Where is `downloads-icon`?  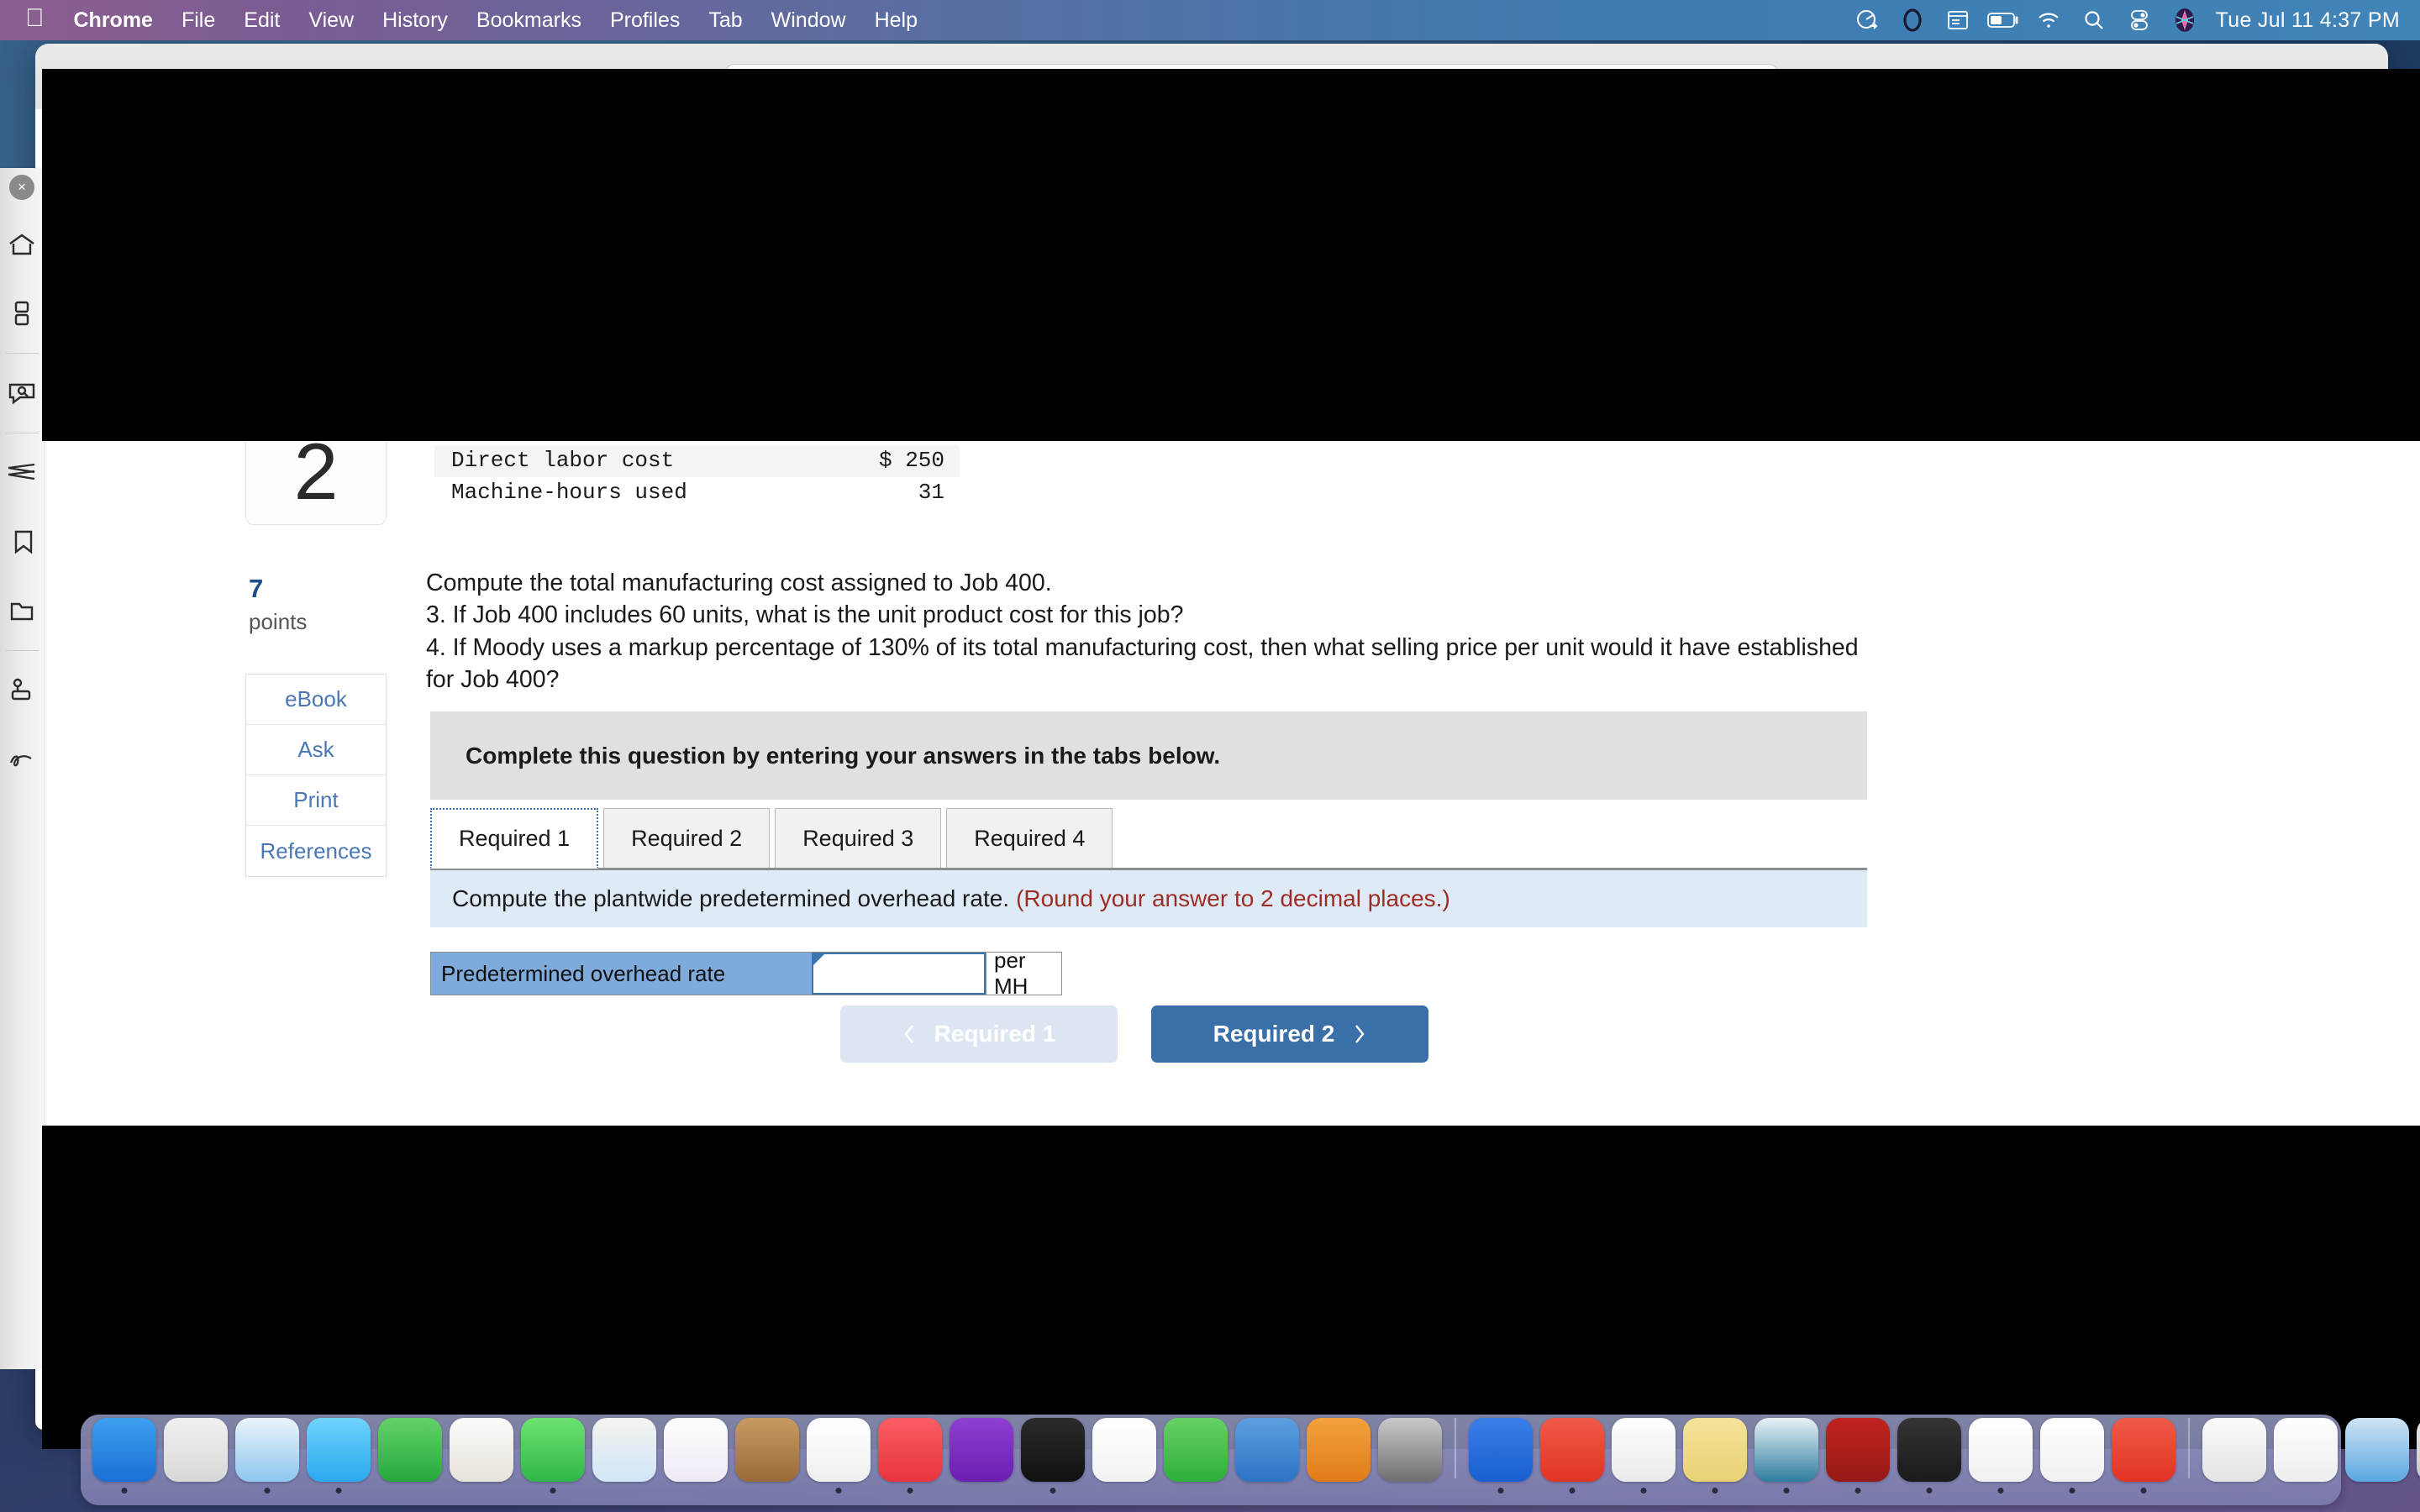
downloads-icon is located at coordinates (2377, 1450).